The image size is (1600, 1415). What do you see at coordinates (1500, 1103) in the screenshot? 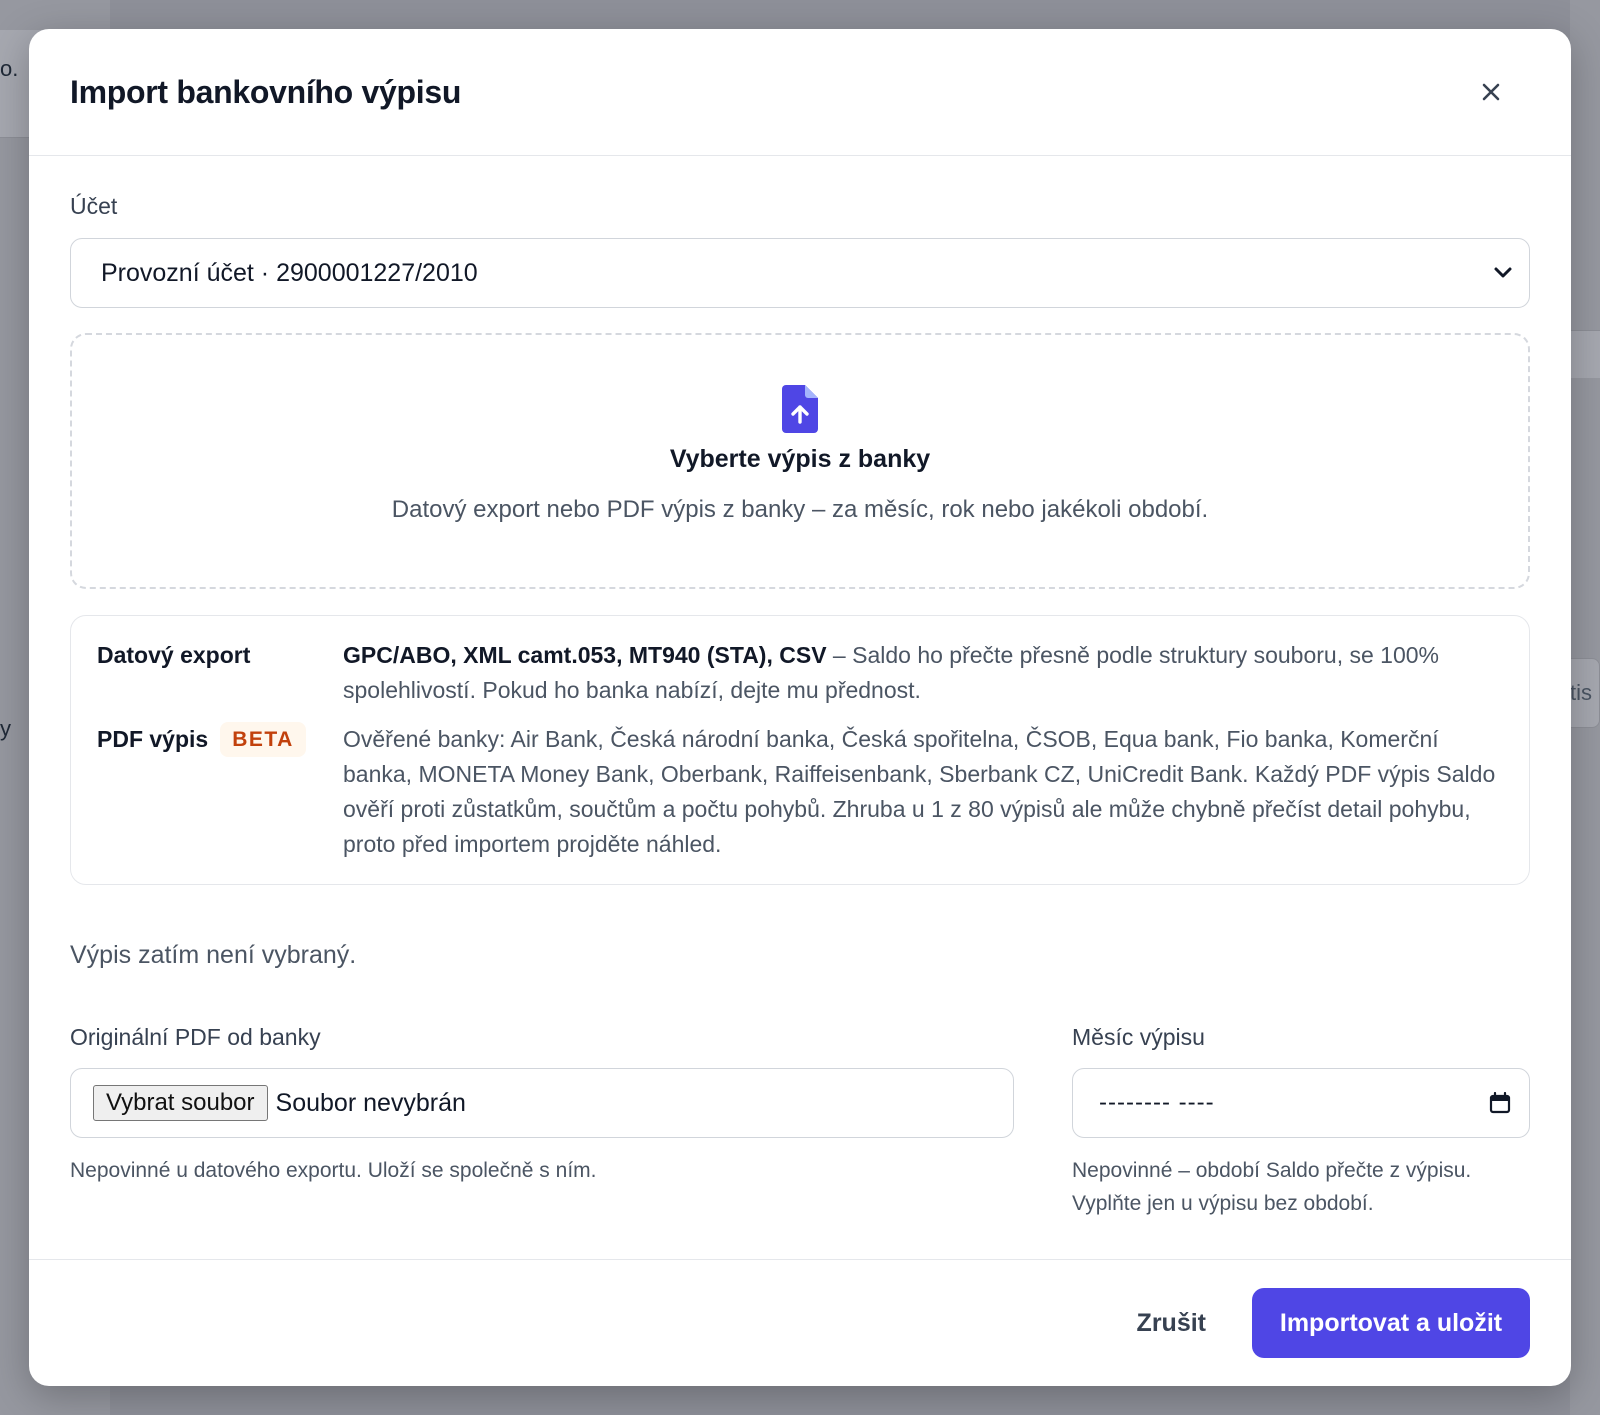
I see `calendar-icon` at bounding box center [1500, 1103].